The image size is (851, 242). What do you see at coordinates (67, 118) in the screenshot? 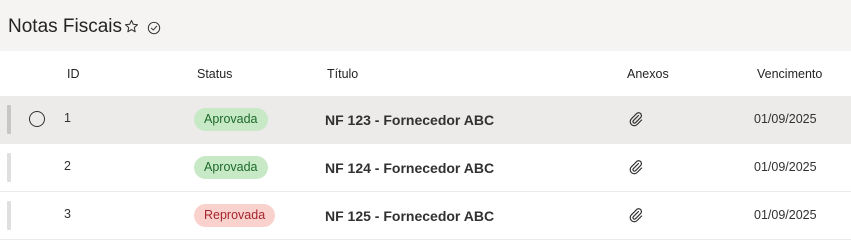
I see `cell-id: 1` at bounding box center [67, 118].